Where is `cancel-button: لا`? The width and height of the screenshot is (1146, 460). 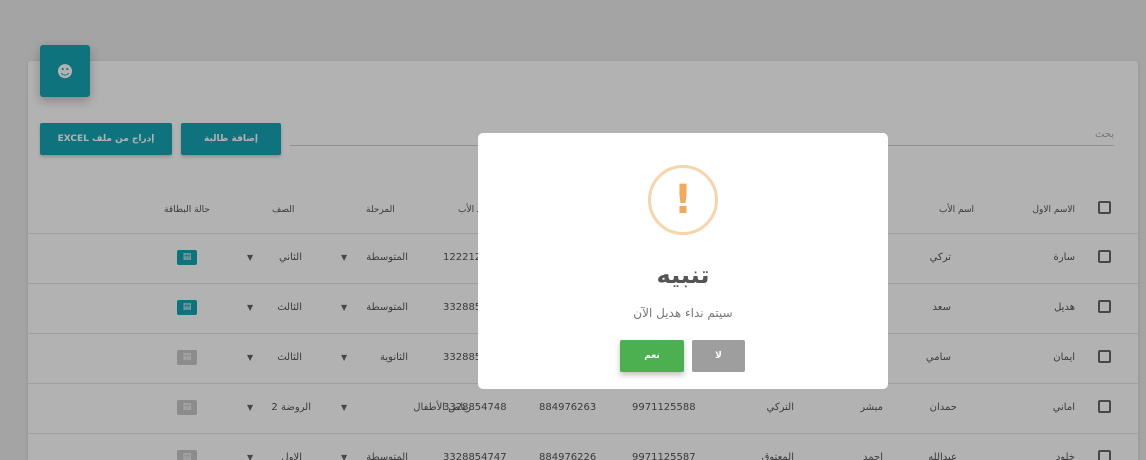 cancel-button: لا is located at coordinates (718, 356).